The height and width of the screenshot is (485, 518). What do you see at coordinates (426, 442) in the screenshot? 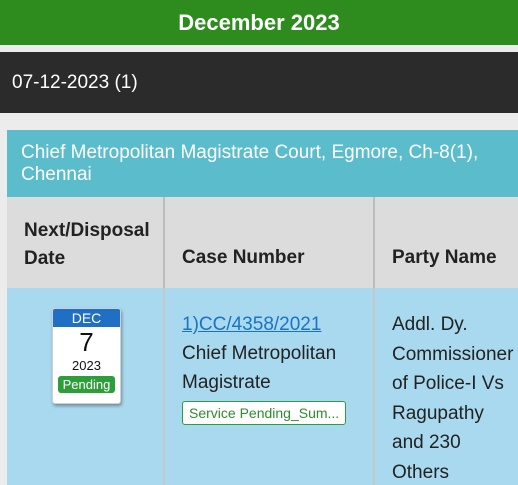
I see `party-line: and 230` at bounding box center [426, 442].